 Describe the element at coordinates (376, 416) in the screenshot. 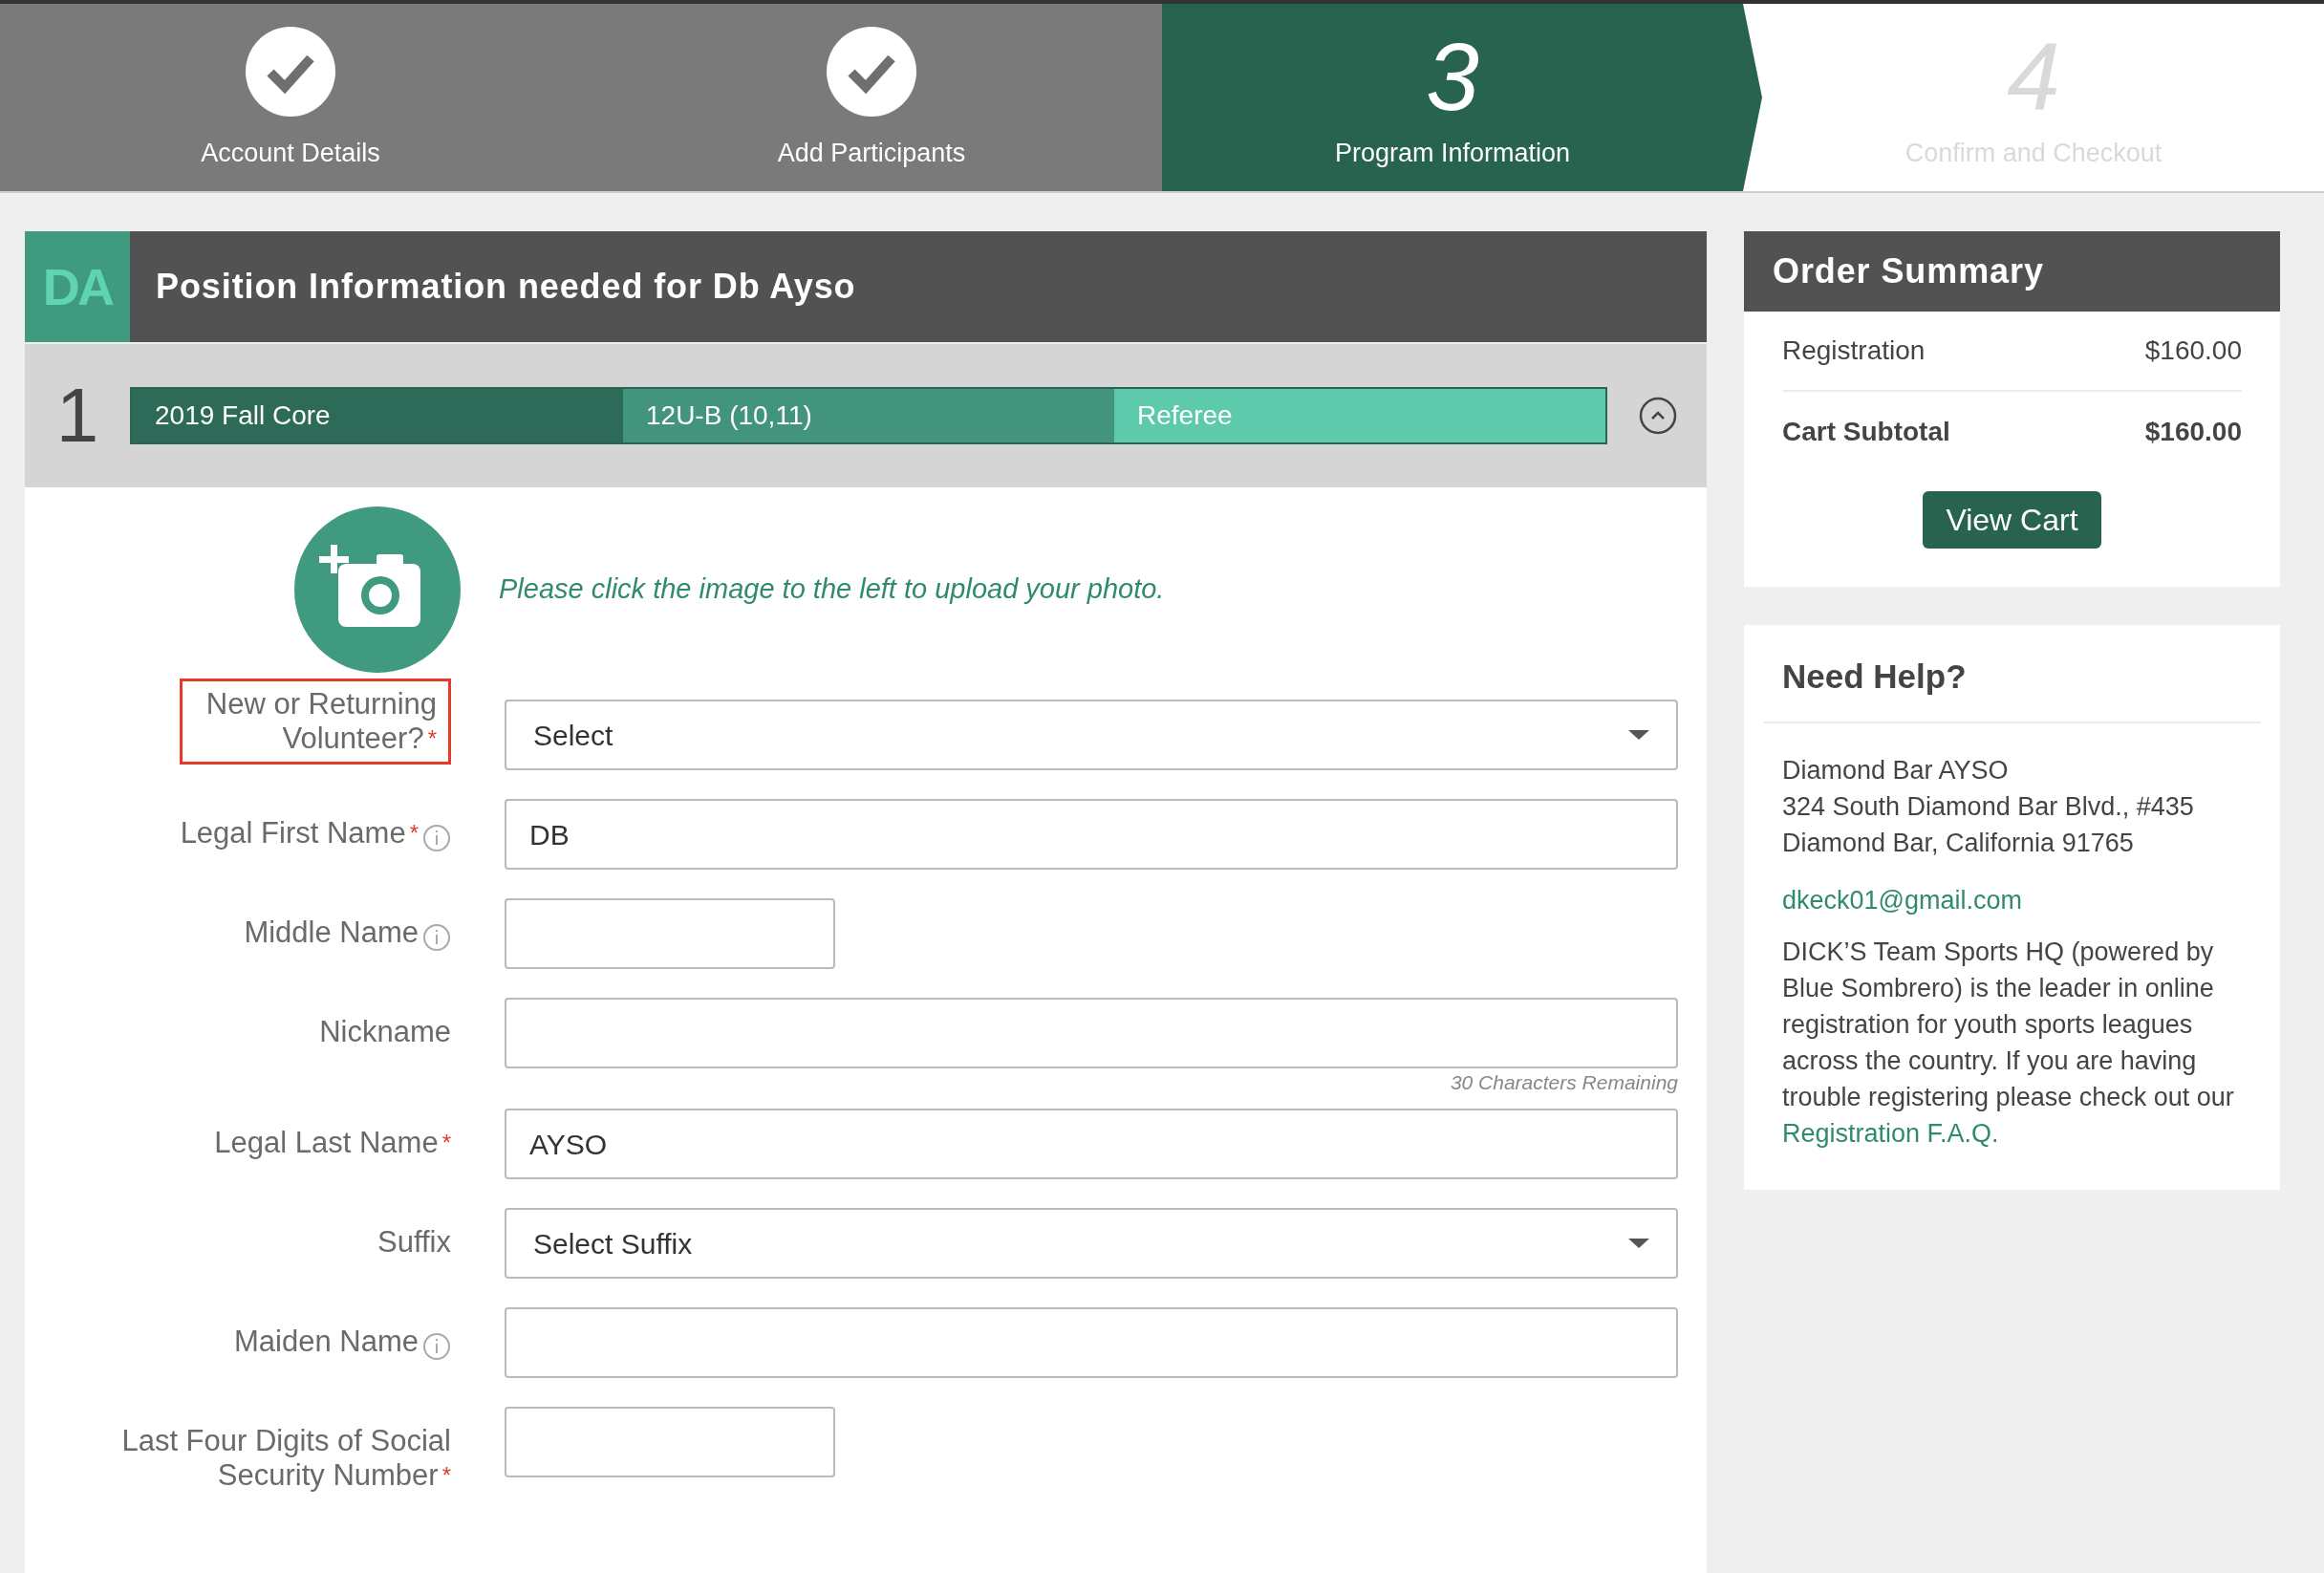

I see `breadcrumb-segment: 2019 Fall Core` at that location.